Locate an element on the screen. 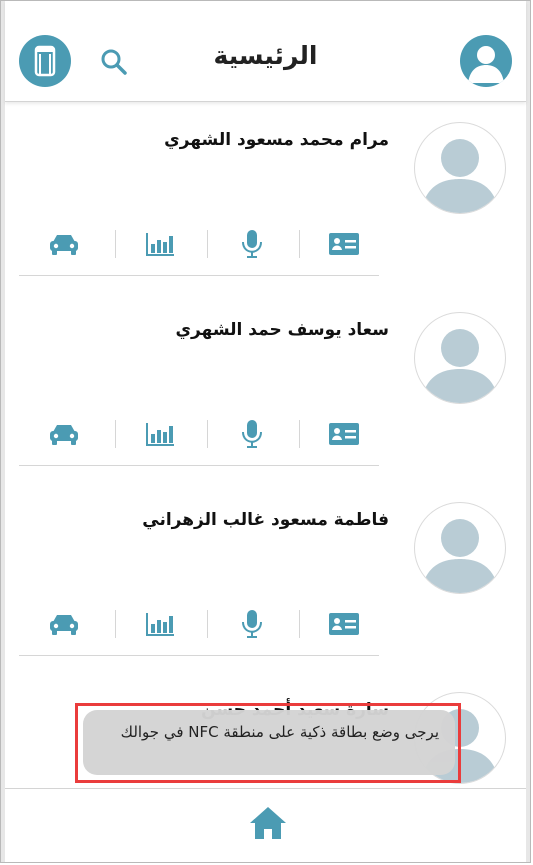  home-button is located at coordinates (268, 823).